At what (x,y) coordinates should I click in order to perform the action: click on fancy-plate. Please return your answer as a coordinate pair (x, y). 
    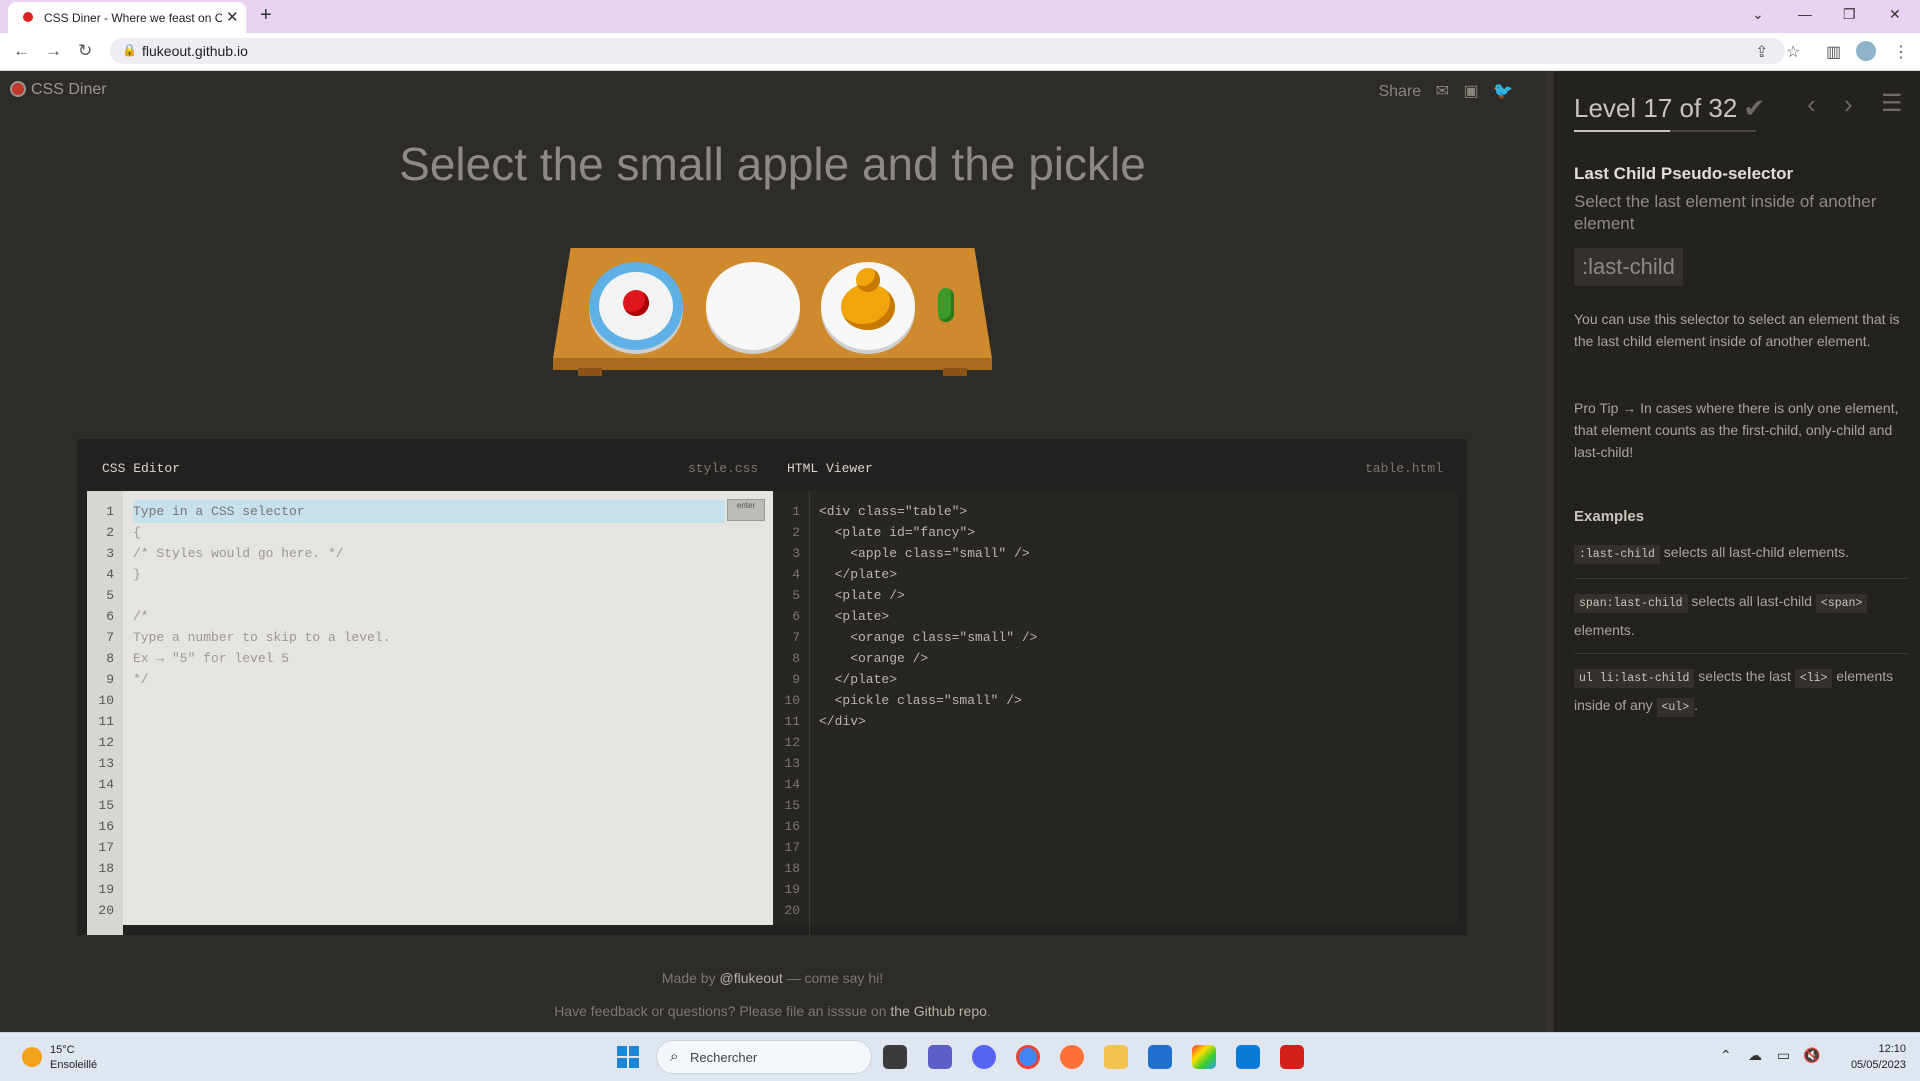
    Looking at the image, I should click on (636, 306).